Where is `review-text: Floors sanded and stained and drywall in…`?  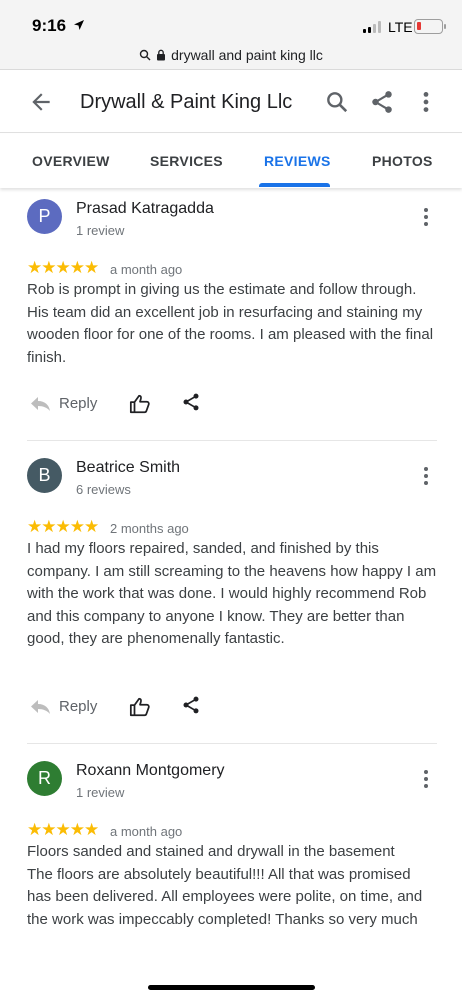
review-text: Floors sanded and stained and drywall in… is located at coordinates (225, 885).